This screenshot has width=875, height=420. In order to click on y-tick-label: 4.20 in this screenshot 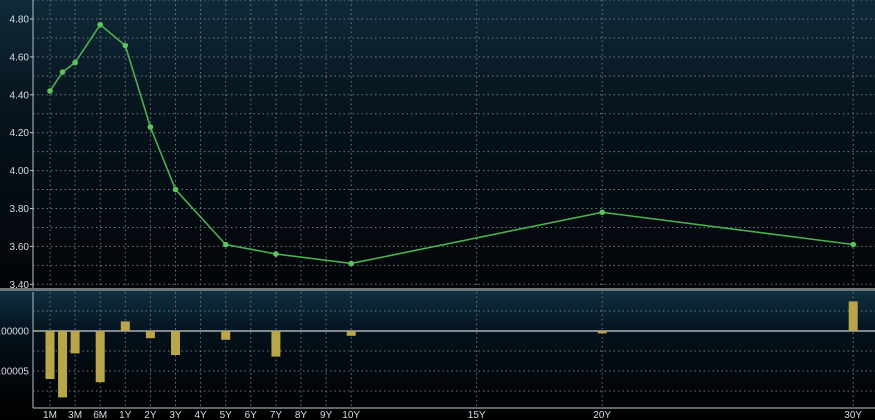, I will do `click(20, 133)`.